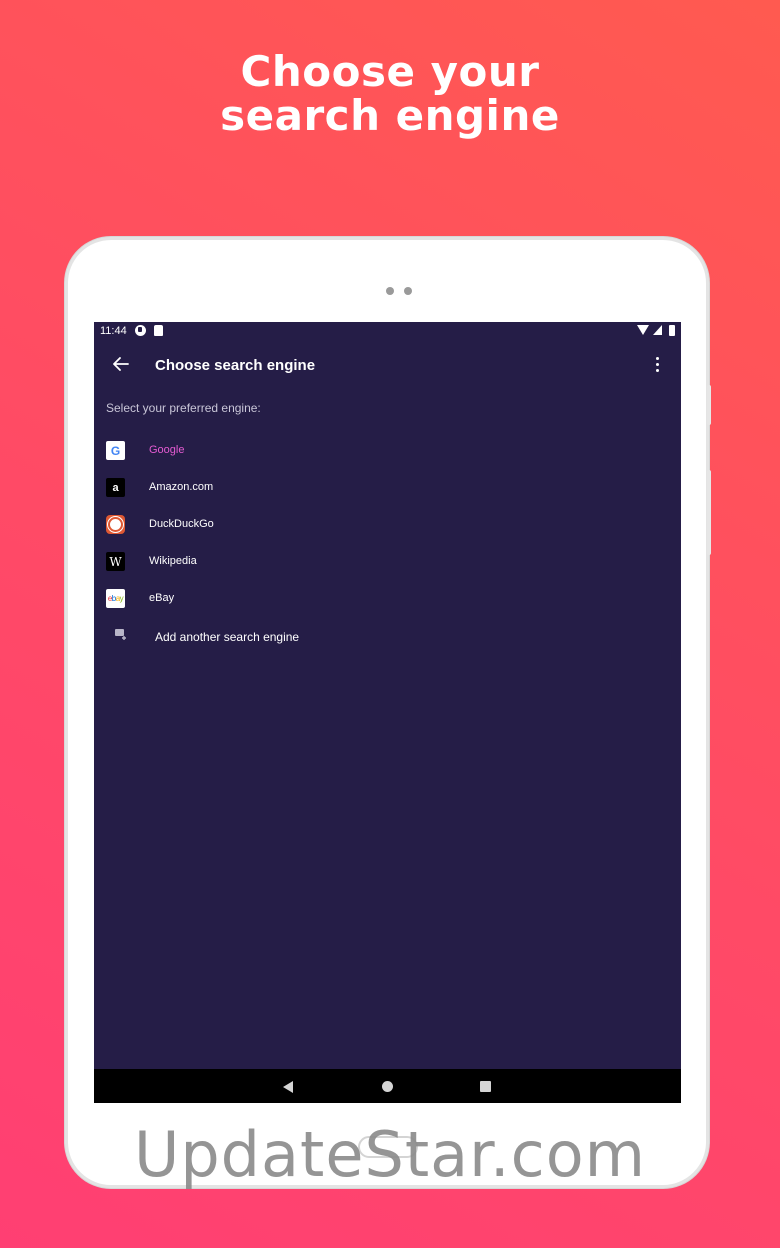  Describe the element at coordinates (140, 330) in the screenshot. I see `sync-icon` at that location.